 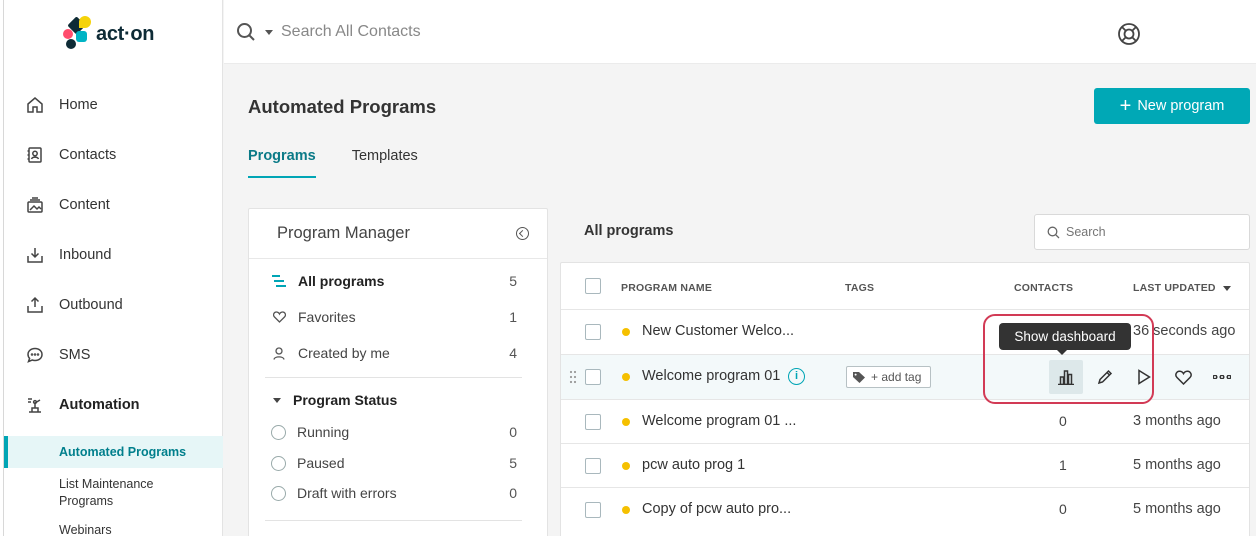 I want to click on divider, so click(x=393, y=377).